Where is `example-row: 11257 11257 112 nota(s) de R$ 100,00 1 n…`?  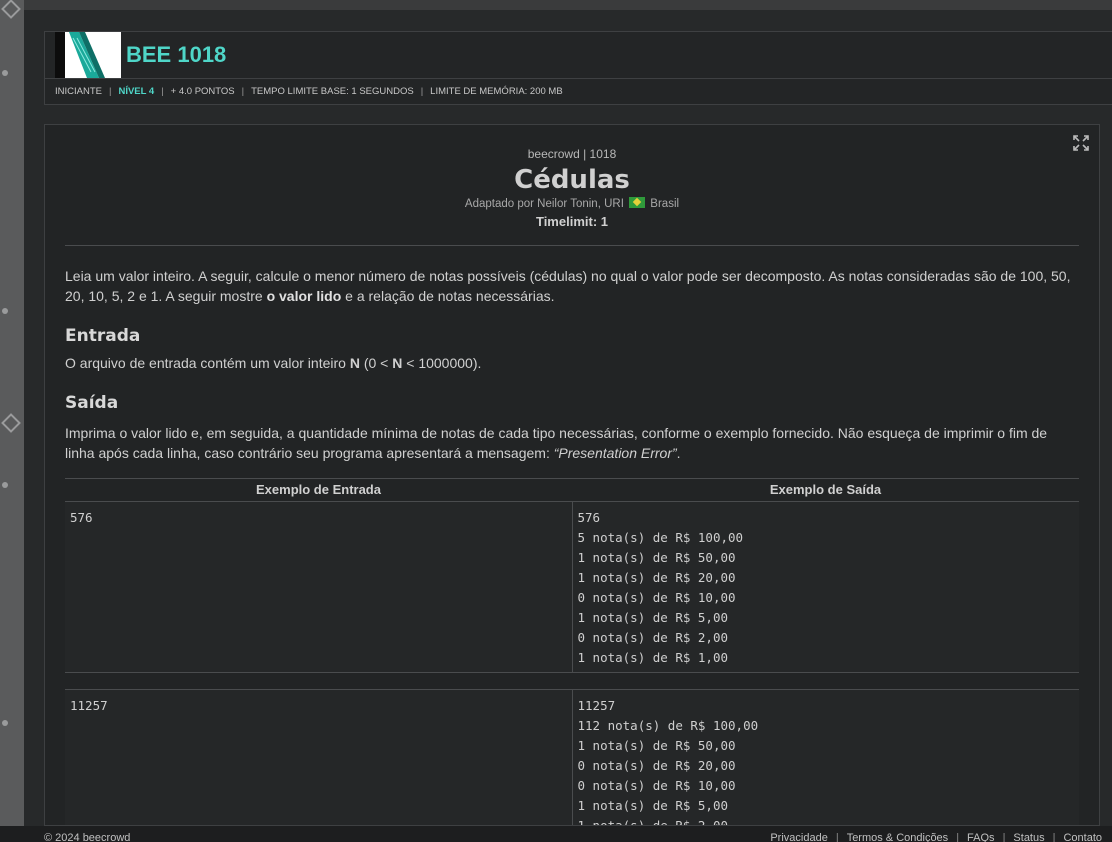 example-row: 11257 11257 112 nota(s) de R$ 100,00 1 n… is located at coordinates (572, 757).